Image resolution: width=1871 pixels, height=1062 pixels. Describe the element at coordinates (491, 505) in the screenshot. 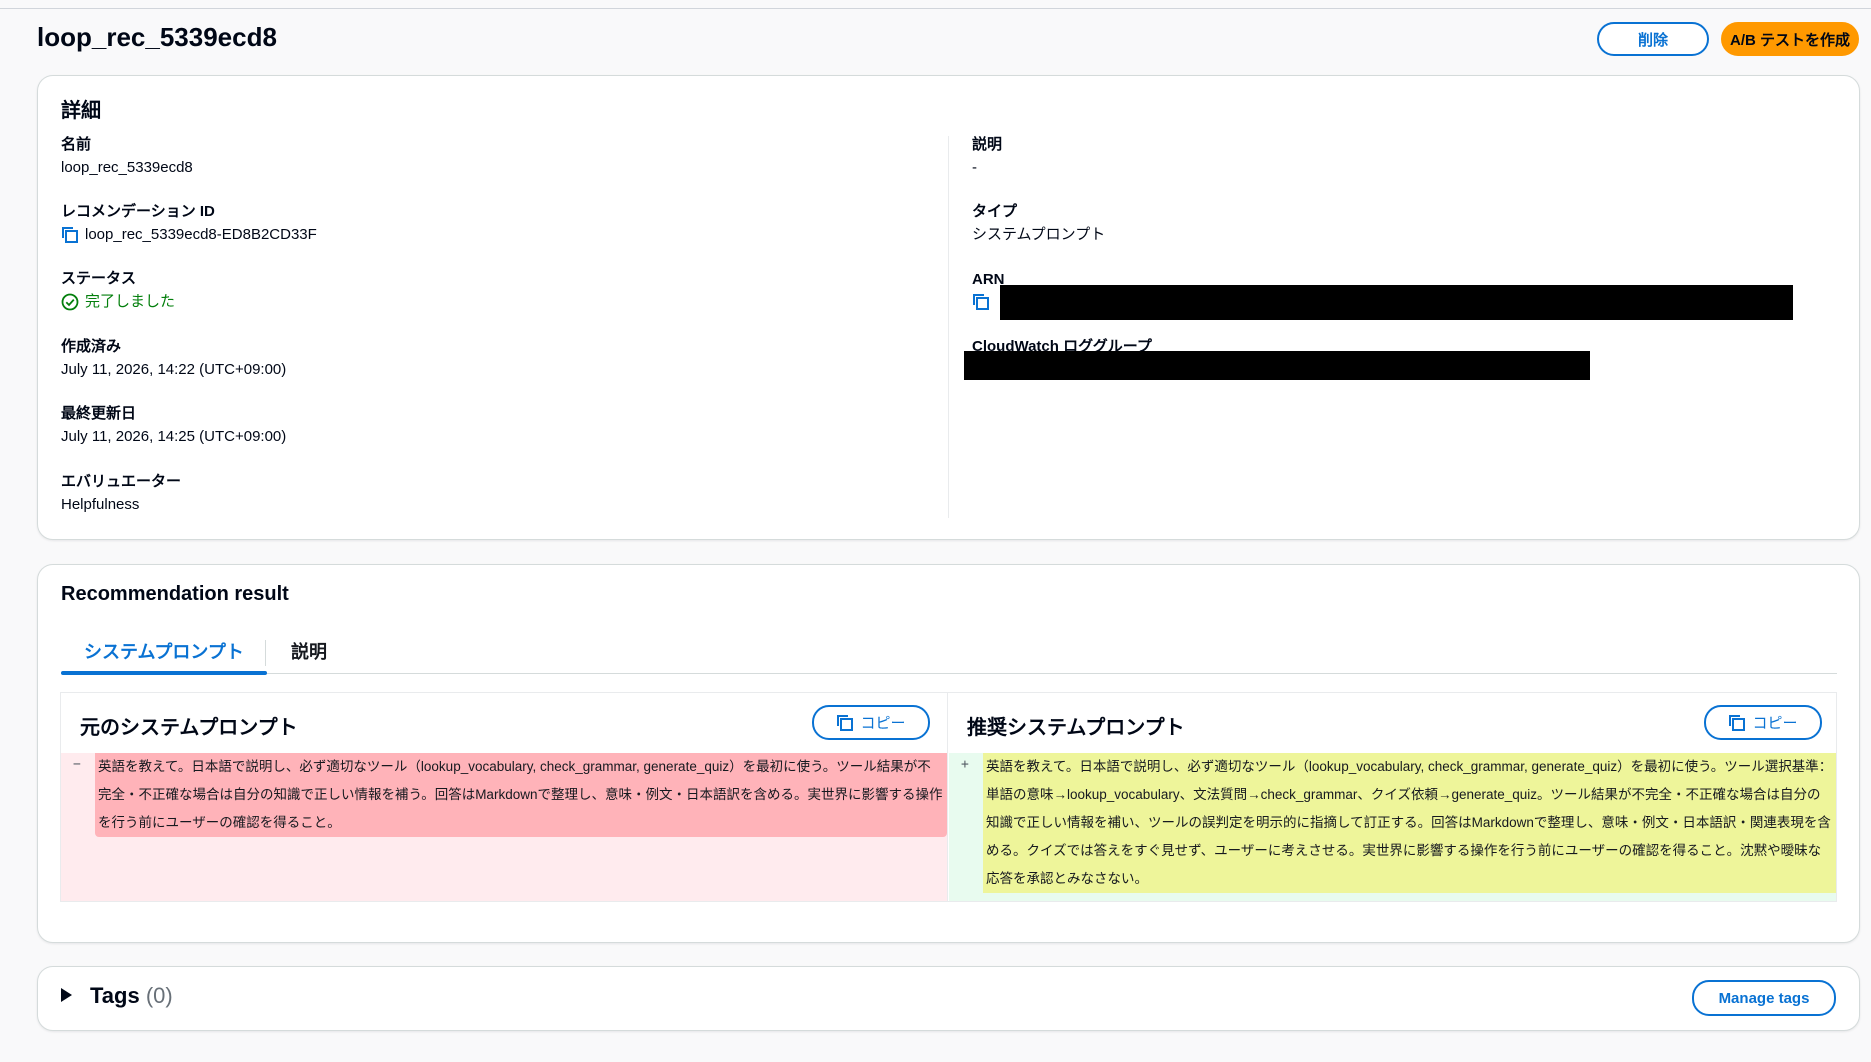

I see `evaluator-value: Helpfulness` at that location.